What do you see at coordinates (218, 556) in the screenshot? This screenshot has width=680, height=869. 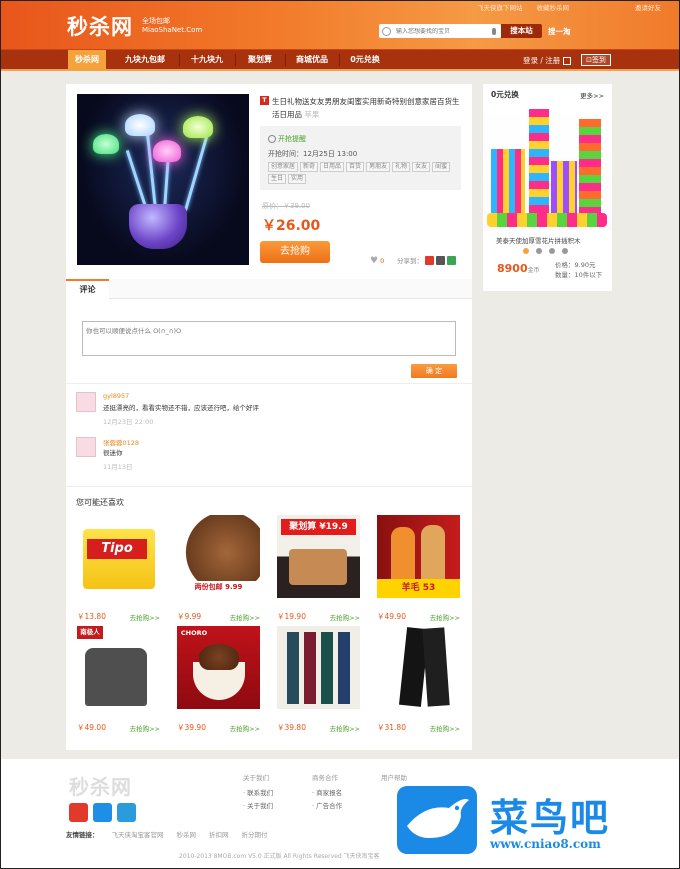 I see `product-thumbnail: 两份包邮 9.99` at bounding box center [218, 556].